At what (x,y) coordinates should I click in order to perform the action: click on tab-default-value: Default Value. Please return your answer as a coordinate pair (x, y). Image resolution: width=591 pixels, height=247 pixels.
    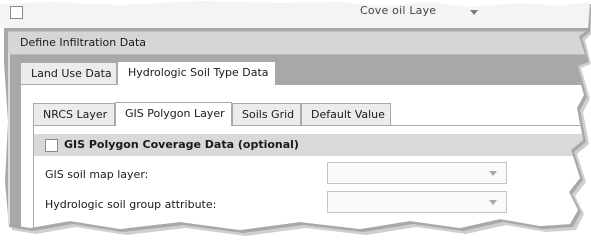
    Looking at the image, I should click on (346, 114).